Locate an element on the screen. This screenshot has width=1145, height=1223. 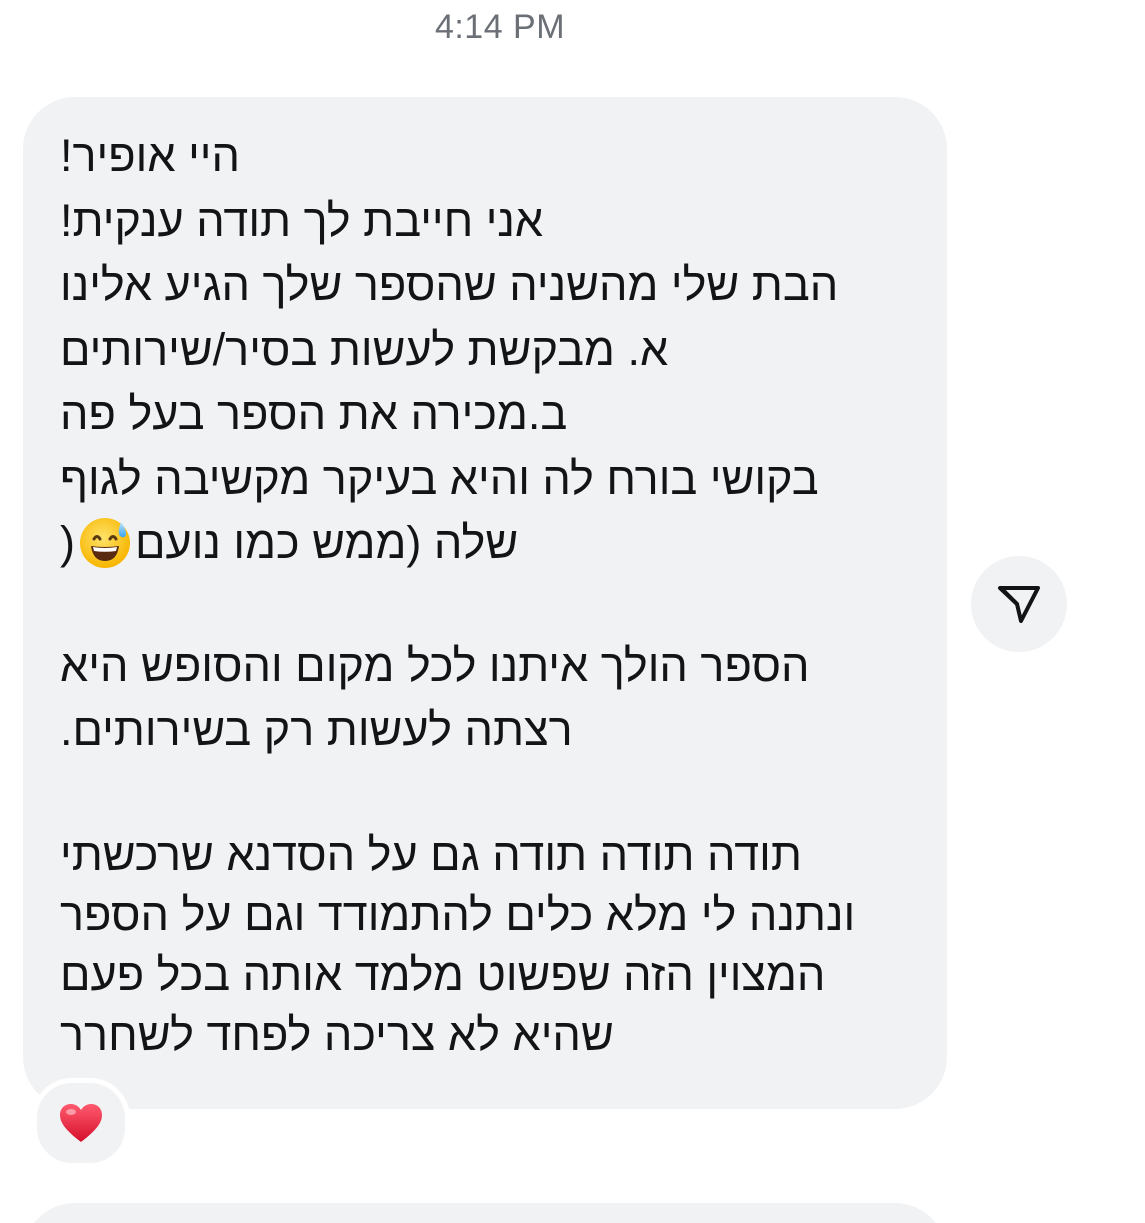
message-line: אני חייבת לך תודה ענקית! is located at coordinates (302, 220).